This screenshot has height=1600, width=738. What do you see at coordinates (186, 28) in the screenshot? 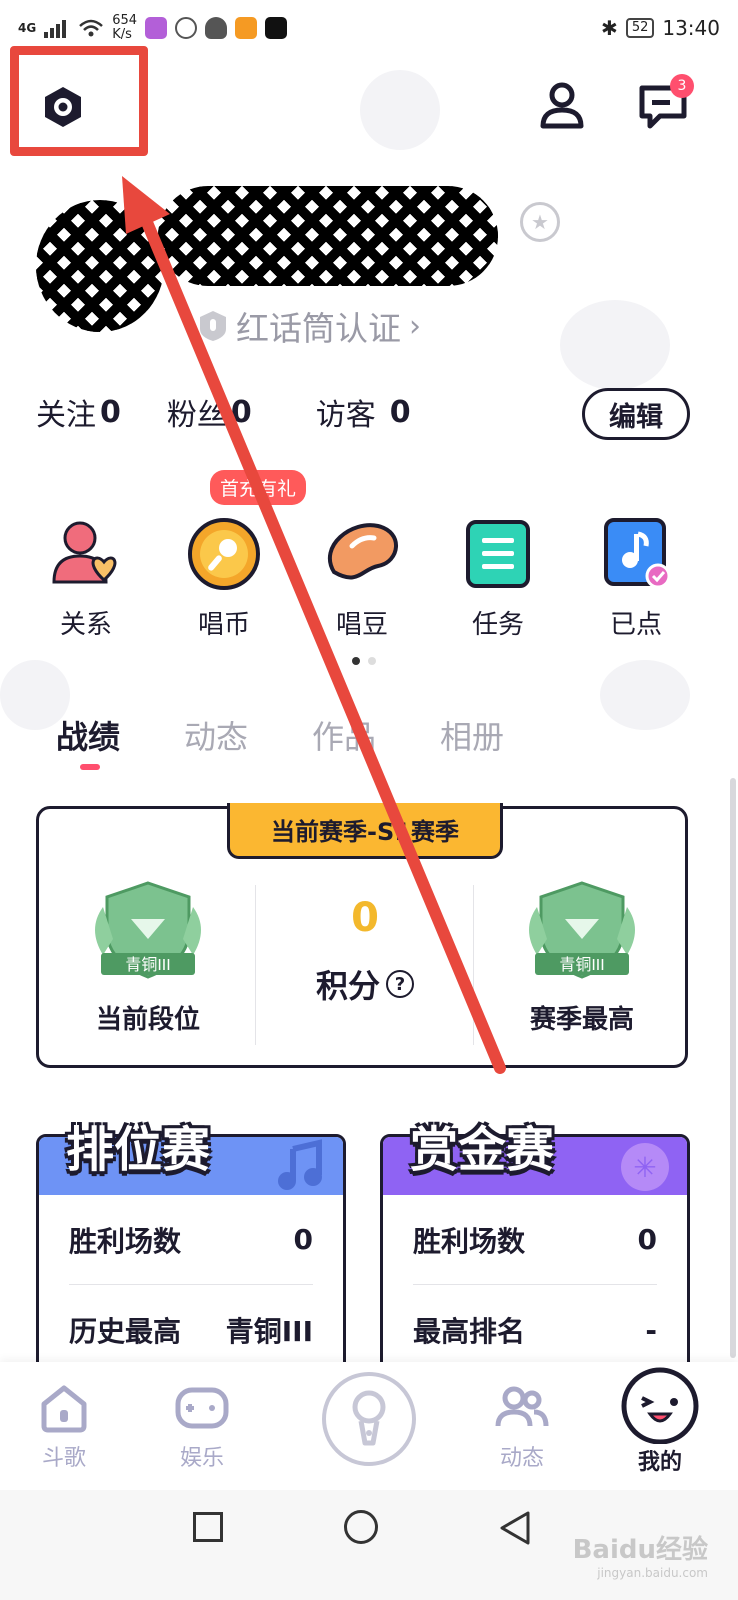
I see `compass-app-icon` at bounding box center [186, 28].